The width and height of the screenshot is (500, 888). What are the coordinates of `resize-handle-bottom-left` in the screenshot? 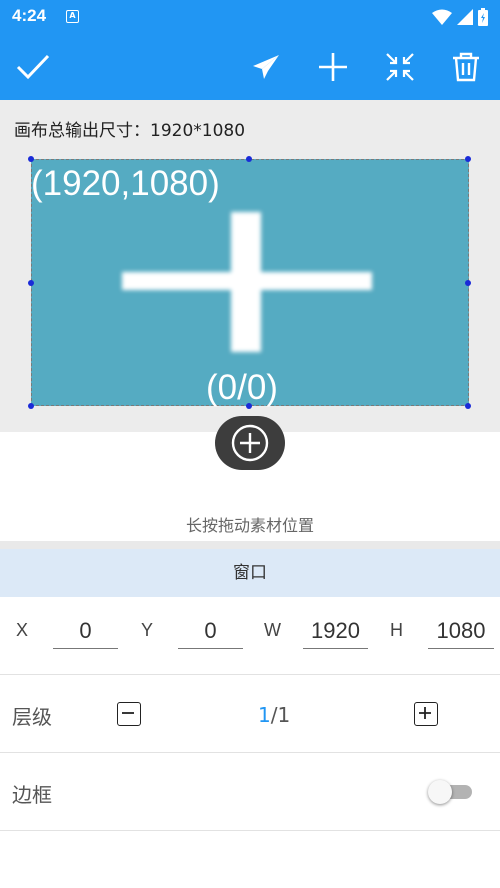 It's located at (31, 406).